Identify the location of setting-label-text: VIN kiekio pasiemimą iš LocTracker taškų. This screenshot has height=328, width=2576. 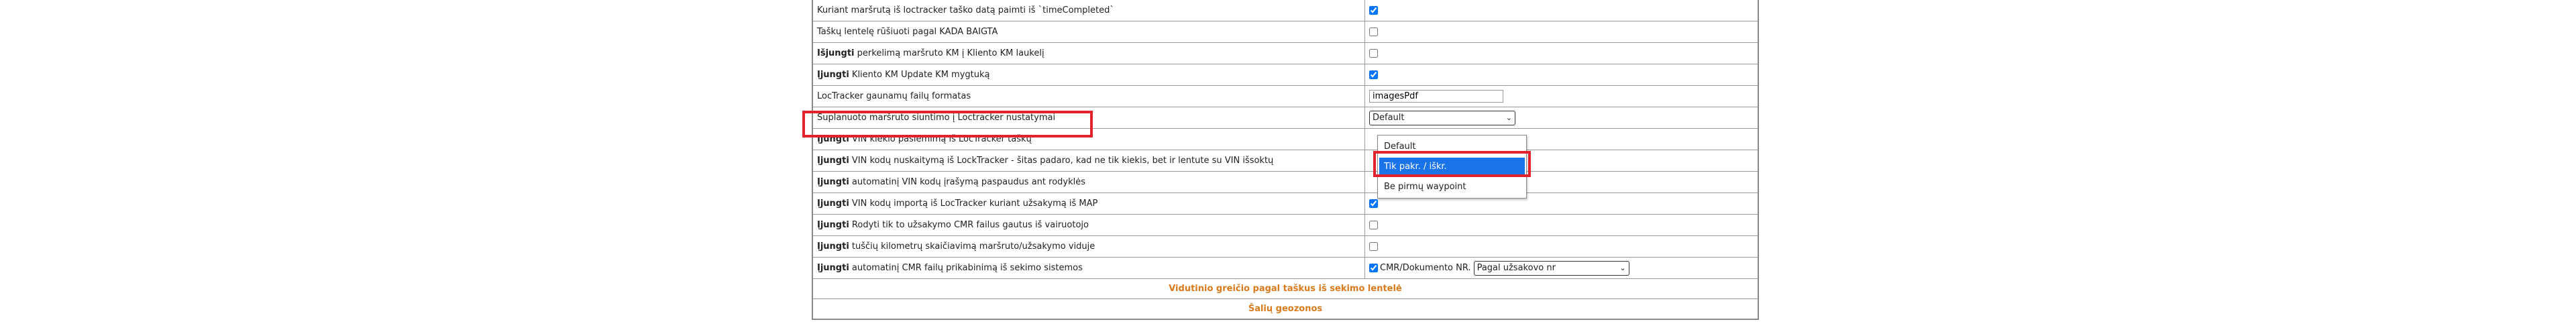
(940, 139).